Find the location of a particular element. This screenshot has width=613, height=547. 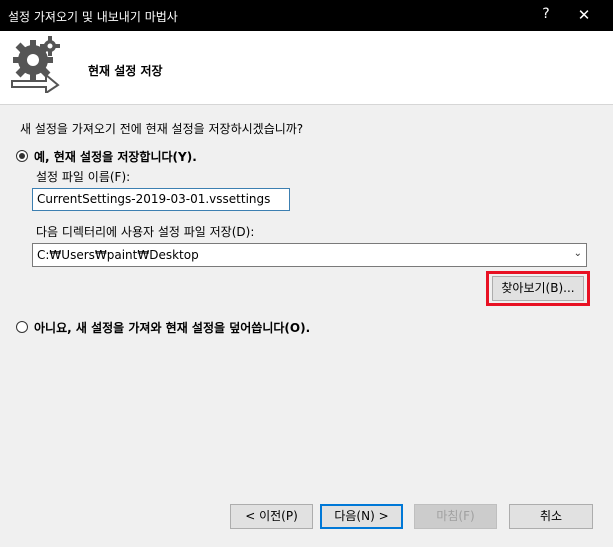

directory-combobox: C:₩Users₩paint₩Desktop ⌄ is located at coordinates (309, 255).